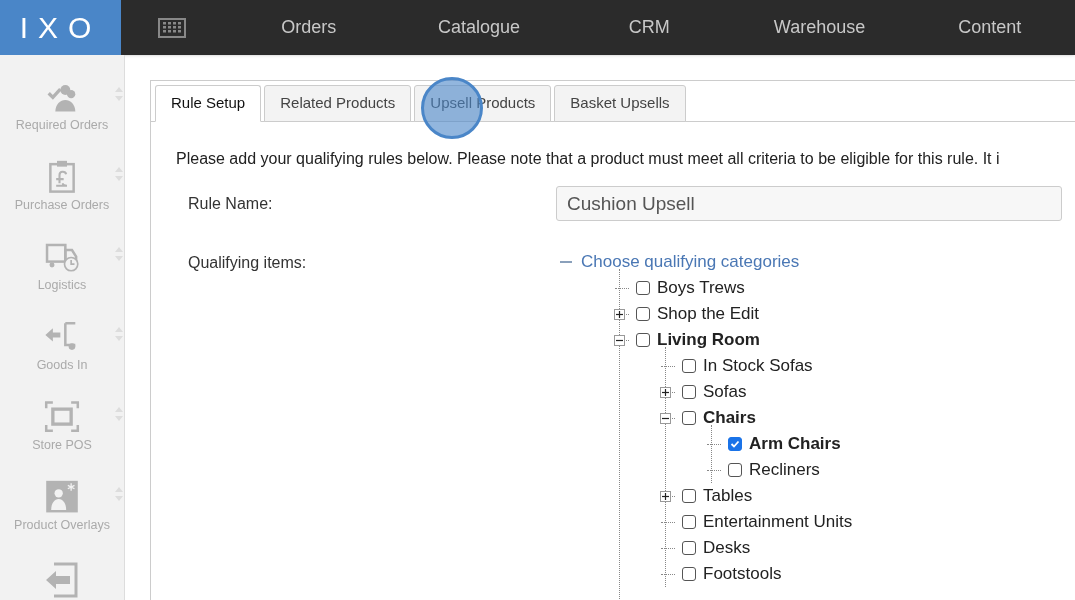 The width and height of the screenshot is (1075, 600). Describe the element at coordinates (708, 314) in the screenshot. I see `category-label: Shop the Edit` at that location.